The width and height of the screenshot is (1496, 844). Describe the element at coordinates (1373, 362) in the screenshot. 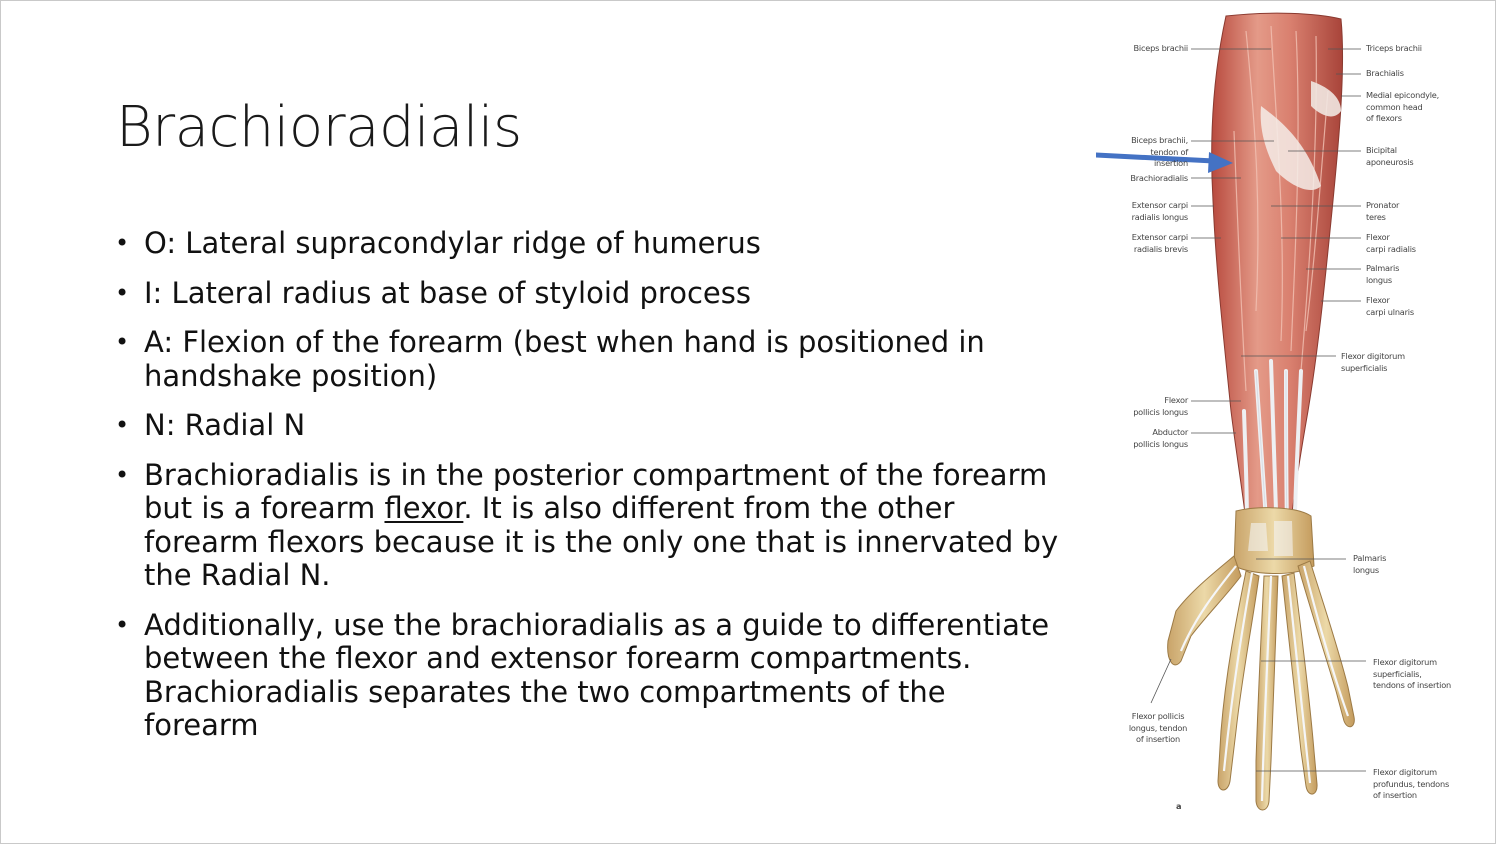

I see `label-fds: Flexor digitorum superficialis` at that location.